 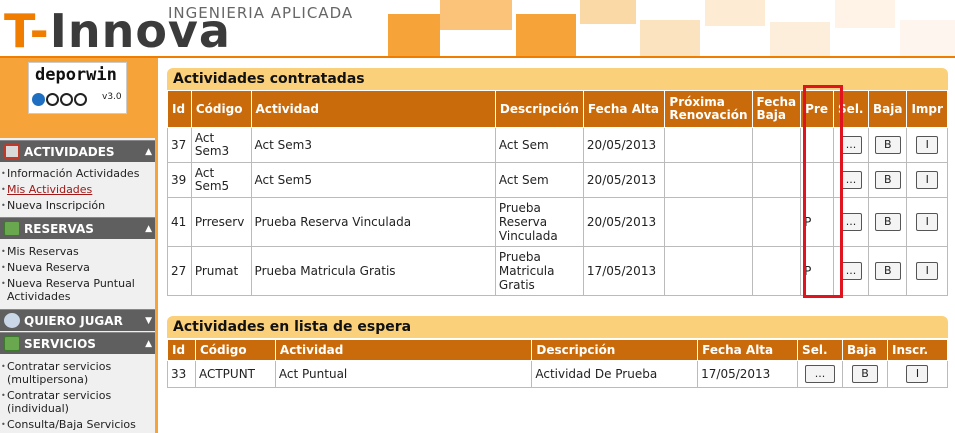 What do you see at coordinates (539, 222) in the screenshot?
I see `cell-descripcion: Prueba Reserva Vinculada` at bounding box center [539, 222].